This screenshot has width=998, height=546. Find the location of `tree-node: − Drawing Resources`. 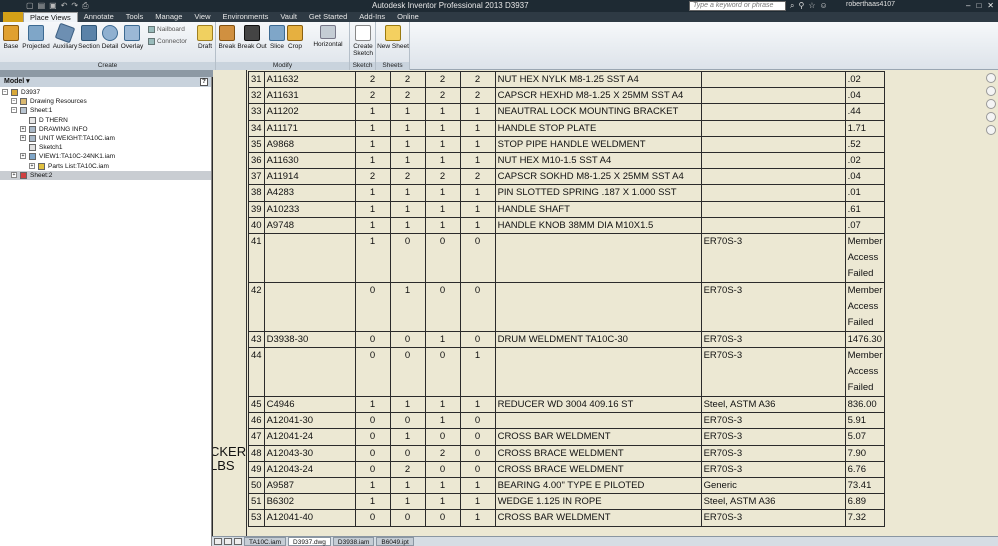

tree-node: − Drawing Resources is located at coordinates (105, 101).